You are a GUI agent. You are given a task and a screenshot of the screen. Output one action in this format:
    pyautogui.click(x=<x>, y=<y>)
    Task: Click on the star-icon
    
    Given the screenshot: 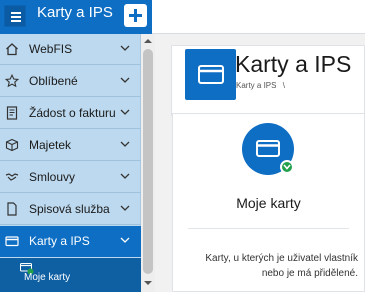 What is the action you would take?
    pyautogui.click(x=12, y=81)
    